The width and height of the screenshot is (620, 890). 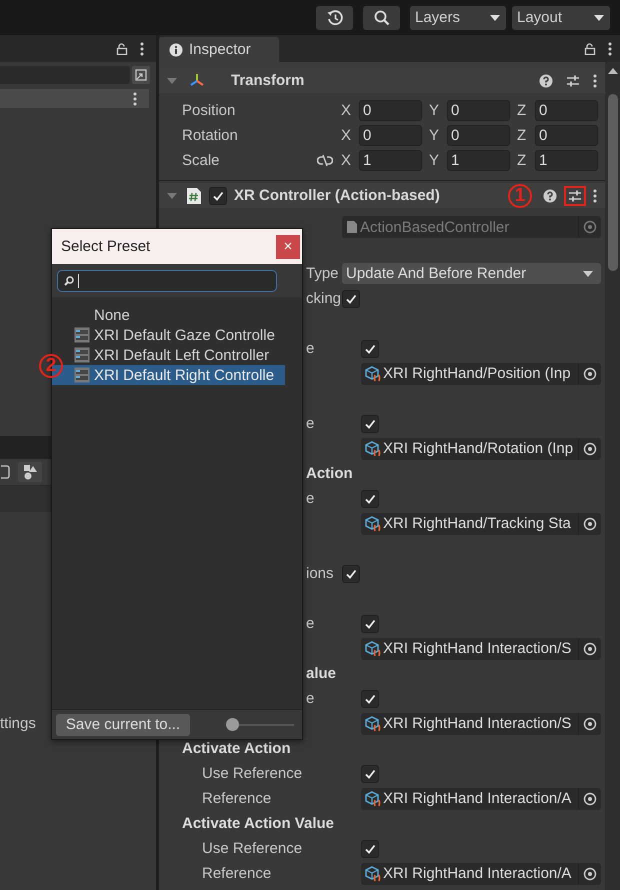 I want to click on property-label: Reference, so click(x=237, y=798).